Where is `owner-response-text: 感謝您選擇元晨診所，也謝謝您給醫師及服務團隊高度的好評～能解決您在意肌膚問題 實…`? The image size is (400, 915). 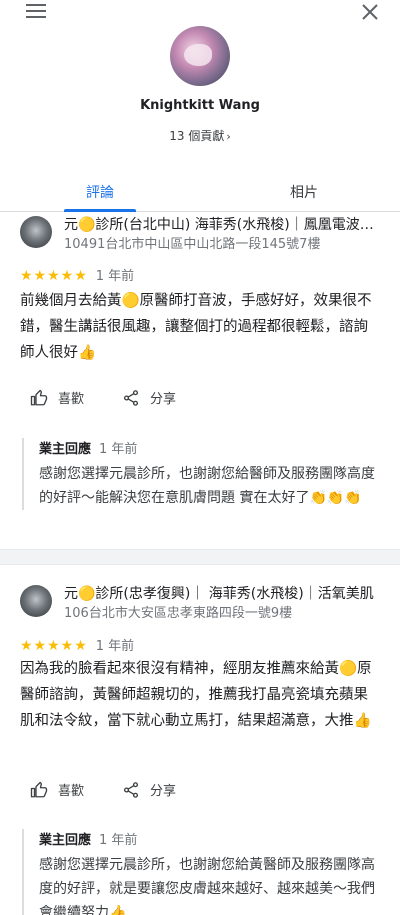
owner-response-text: 感謝您選擇元晨診所，也謝謝您給醫師及服務團隊高度的好評～能解決您在意肌膚問題 實… is located at coordinates (207, 486).